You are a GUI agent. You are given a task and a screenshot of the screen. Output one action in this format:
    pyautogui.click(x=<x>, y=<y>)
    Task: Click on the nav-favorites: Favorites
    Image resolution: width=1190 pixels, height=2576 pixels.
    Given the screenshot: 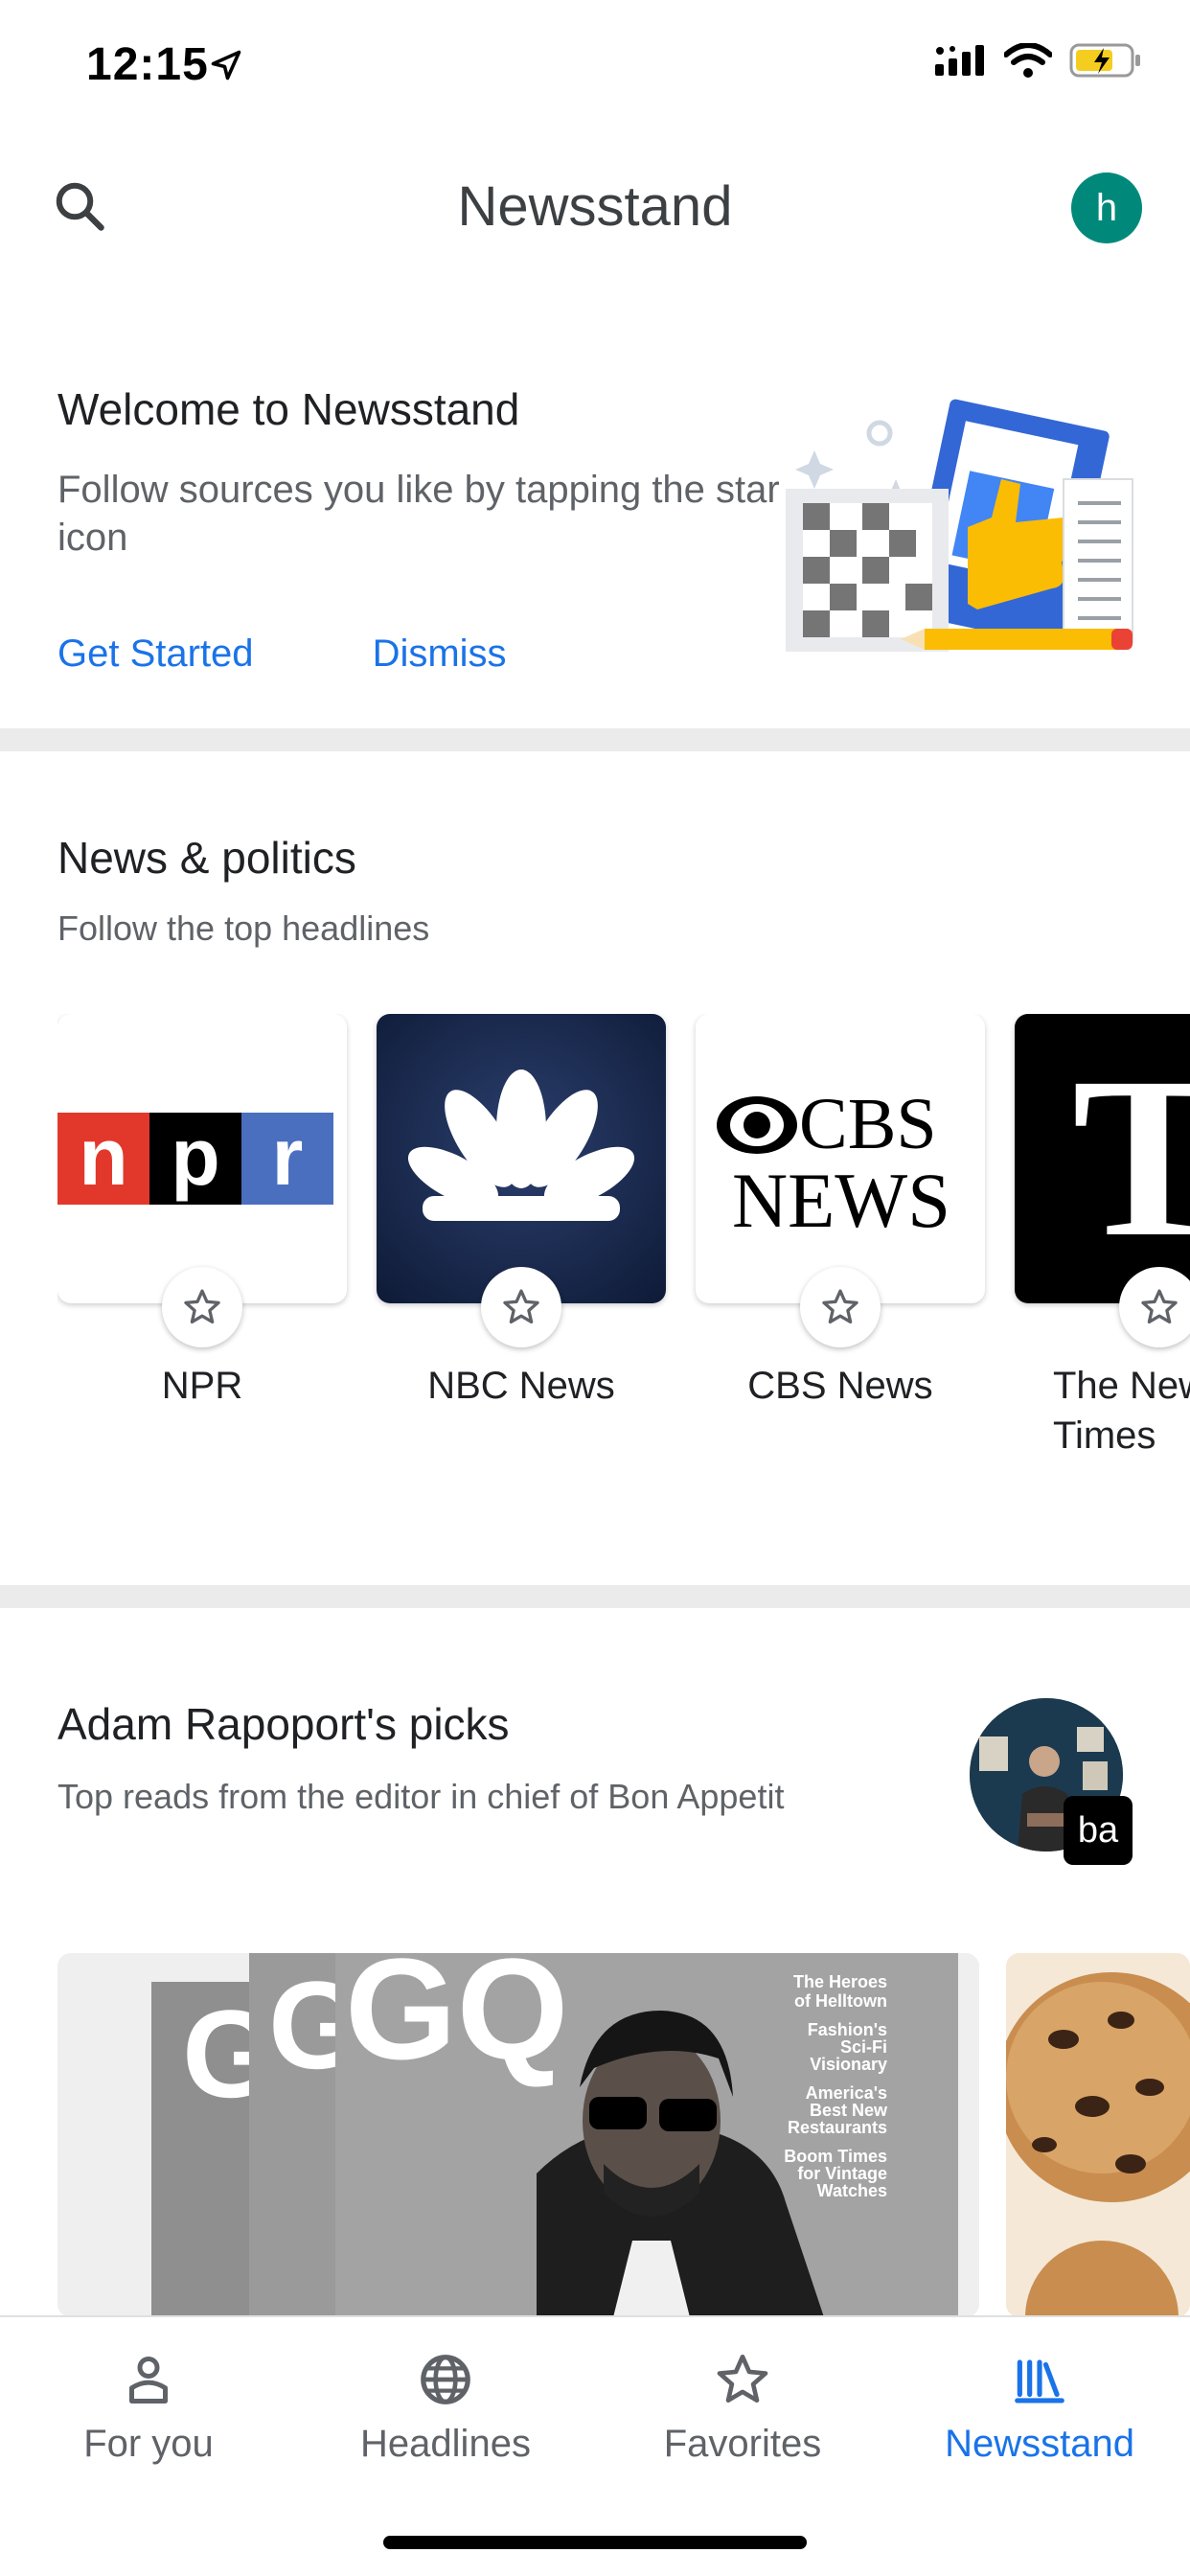 What is the action you would take?
    pyautogui.click(x=743, y=2413)
    